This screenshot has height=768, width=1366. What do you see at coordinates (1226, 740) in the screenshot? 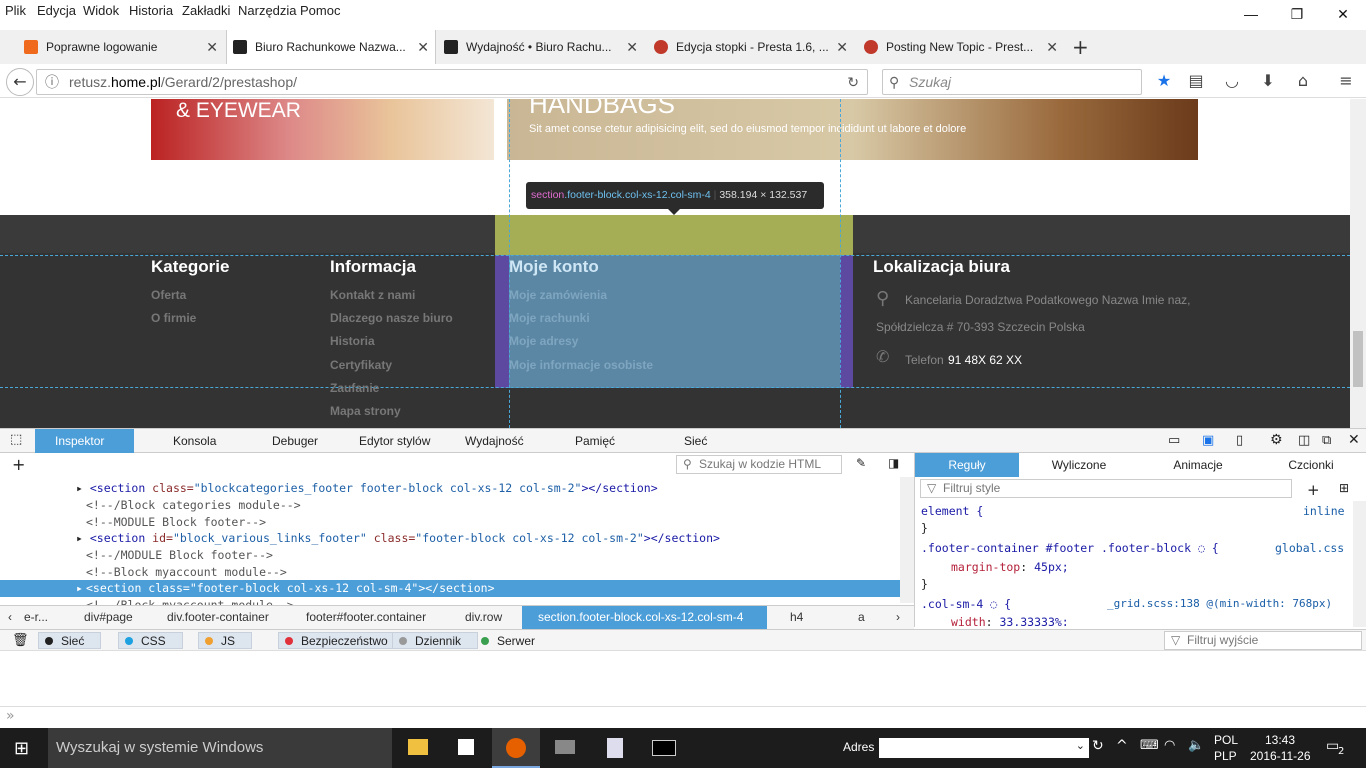
I see `language-indicator: POL` at bounding box center [1226, 740].